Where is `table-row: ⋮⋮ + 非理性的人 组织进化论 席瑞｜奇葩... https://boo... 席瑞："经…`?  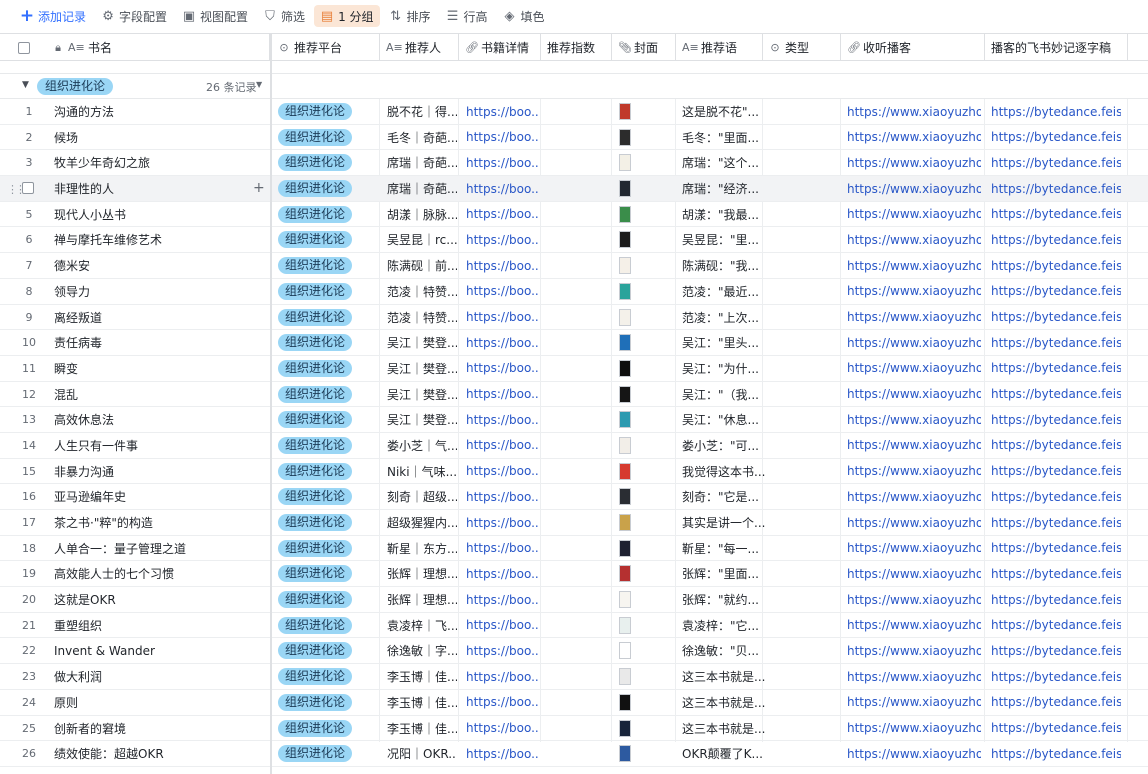
table-row: ⋮⋮ + 非理性的人 组织进化论 席瑞｜奇葩... https://boo... 席瑞："经… is located at coordinates (574, 189).